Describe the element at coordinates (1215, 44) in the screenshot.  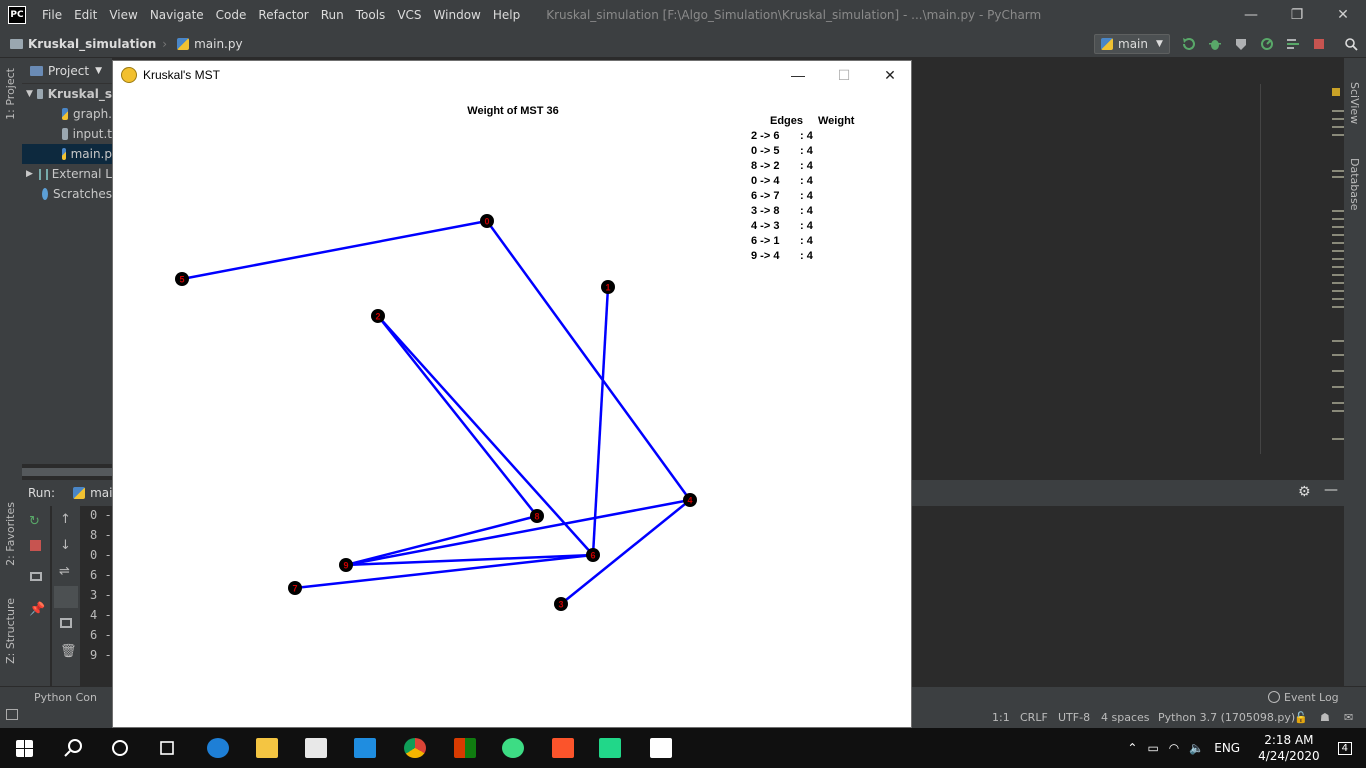
I see `debug-icon` at that location.